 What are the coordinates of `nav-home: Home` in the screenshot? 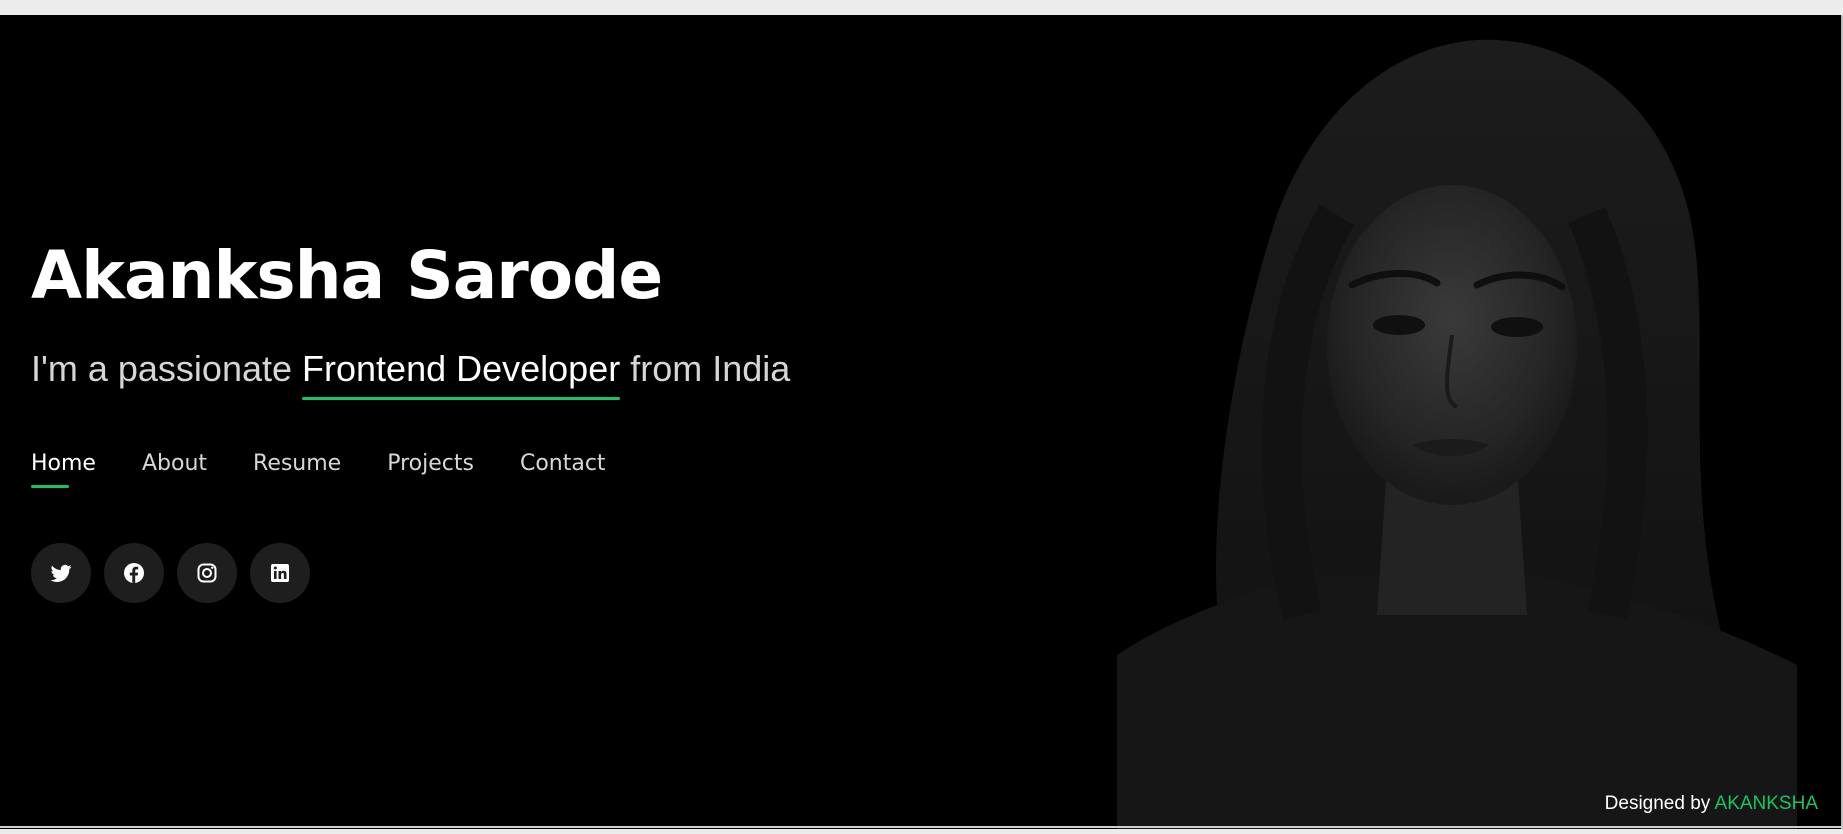 It's located at (63, 469).